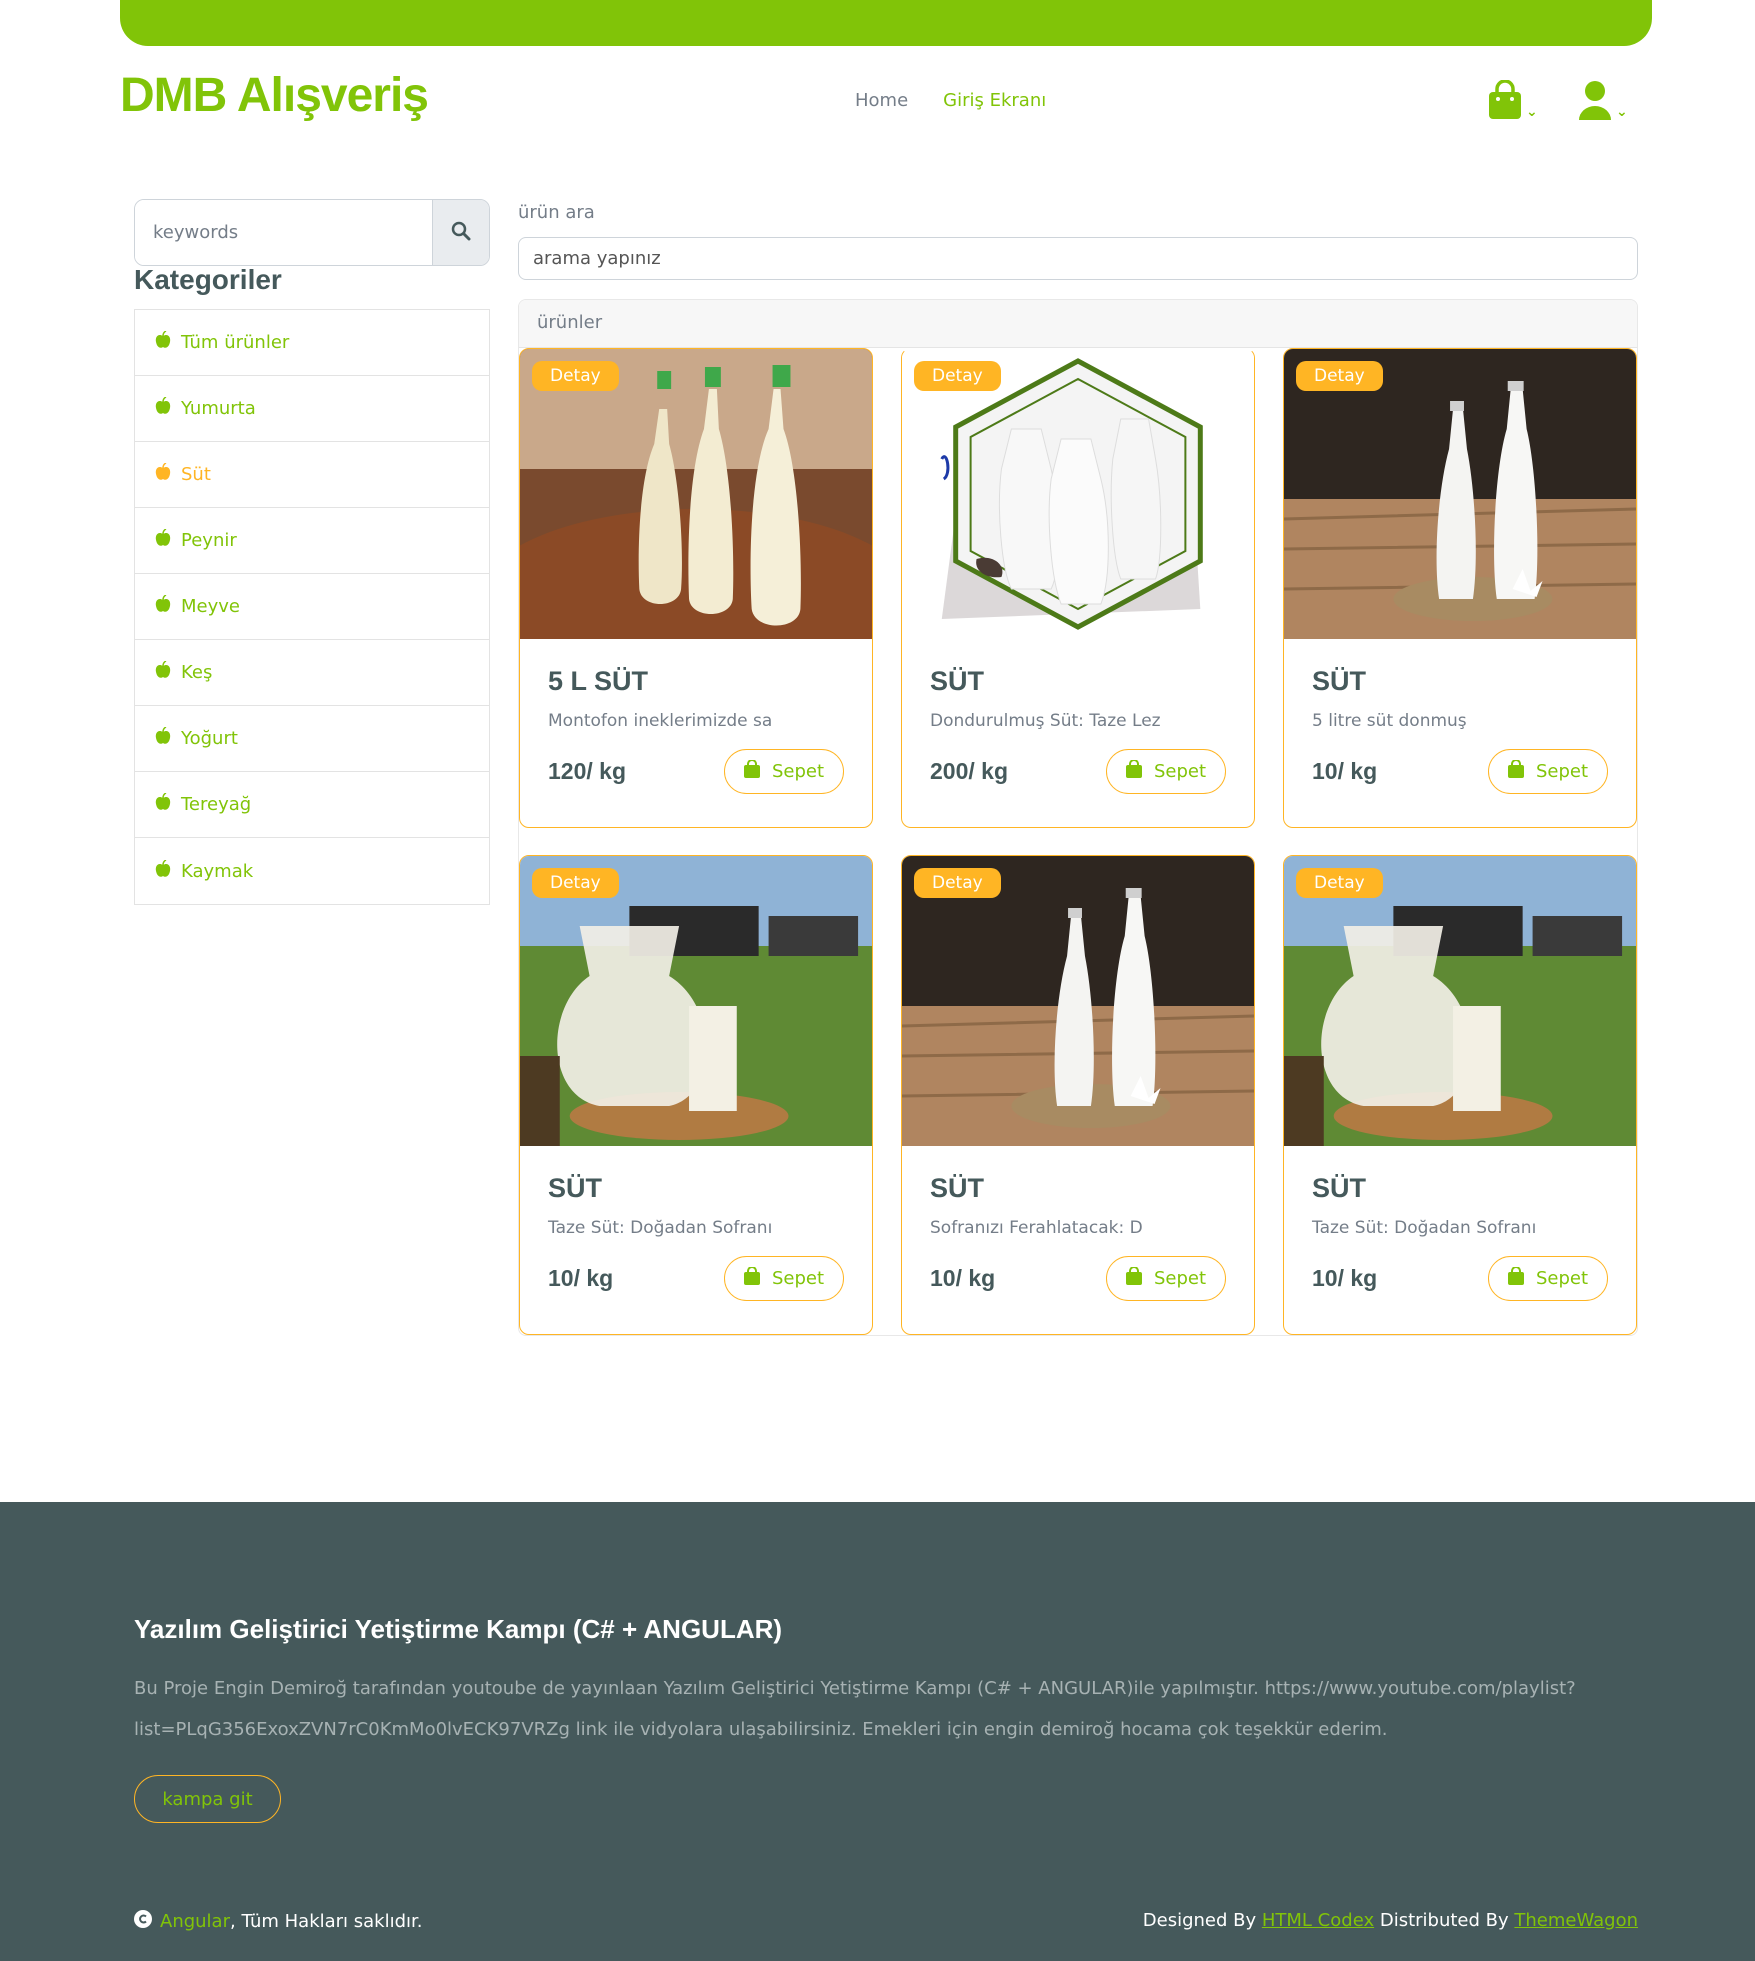  Describe the element at coordinates (1078, 258) in the screenshot. I see `product-search-input` at that location.